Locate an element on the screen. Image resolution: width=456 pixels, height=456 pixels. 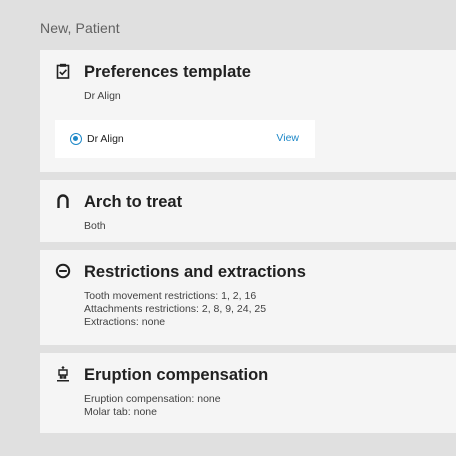
template-radio is located at coordinates (76, 139).